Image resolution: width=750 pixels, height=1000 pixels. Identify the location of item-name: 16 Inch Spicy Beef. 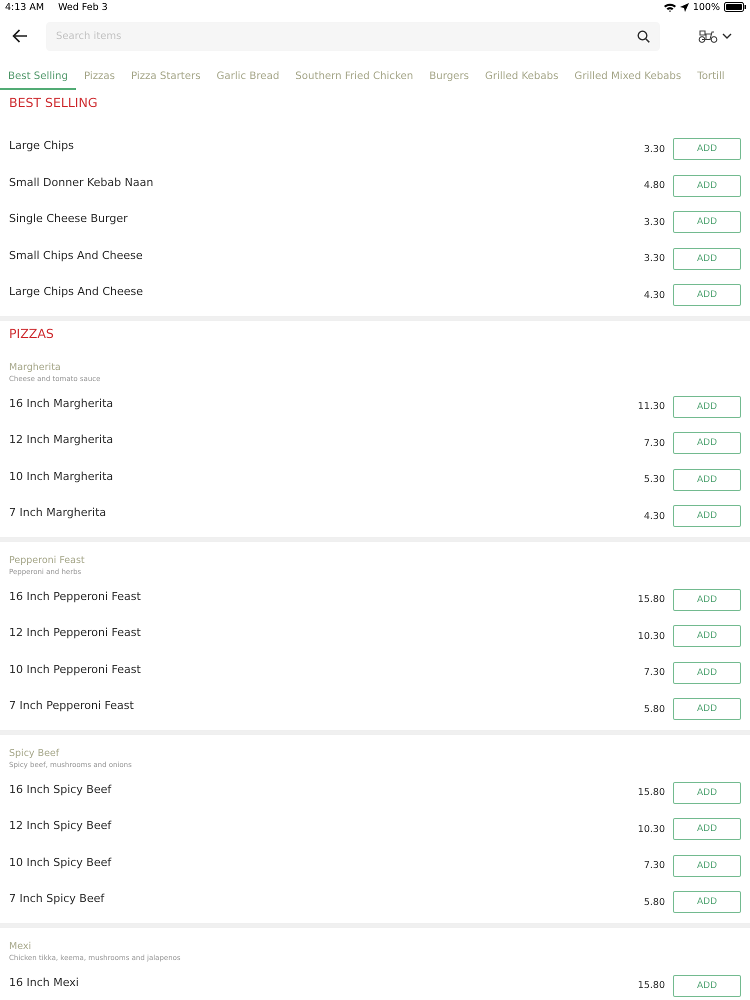
(60, 789).